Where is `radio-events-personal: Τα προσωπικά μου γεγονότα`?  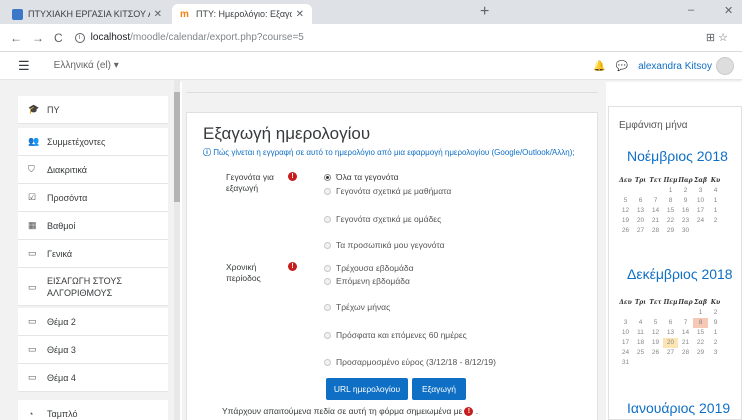
radio-events-personal: Τα προσωπικά μου γεγονότα is located at coordinates (384, 245).